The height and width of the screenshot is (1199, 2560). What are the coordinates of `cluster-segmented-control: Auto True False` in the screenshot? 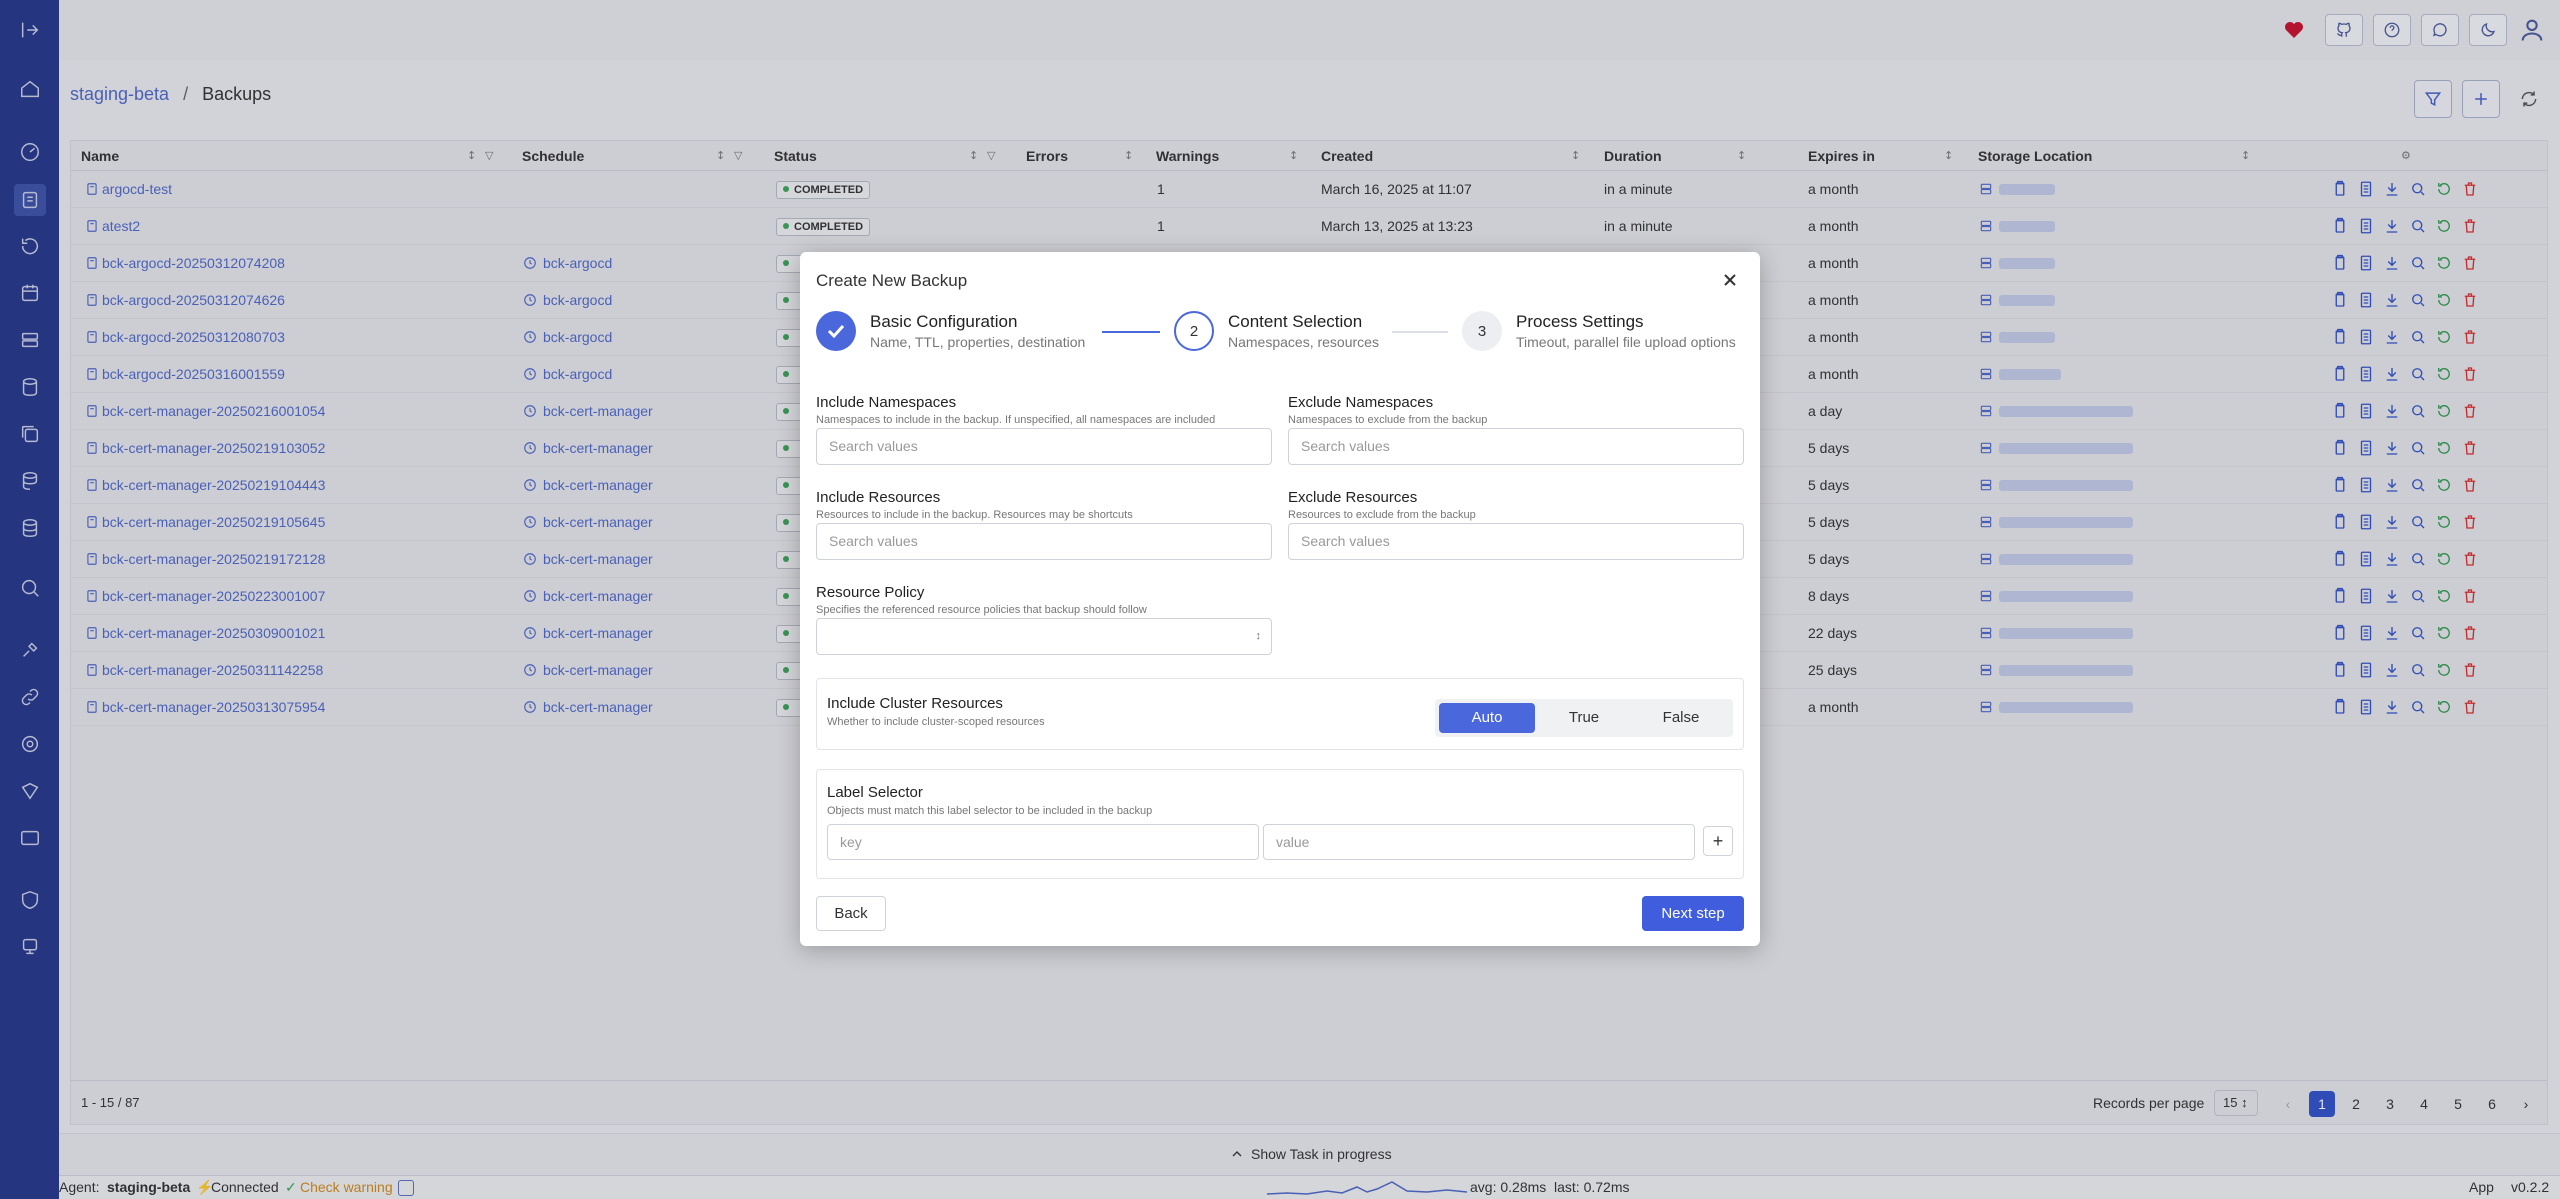 It's located at (1584, 718).